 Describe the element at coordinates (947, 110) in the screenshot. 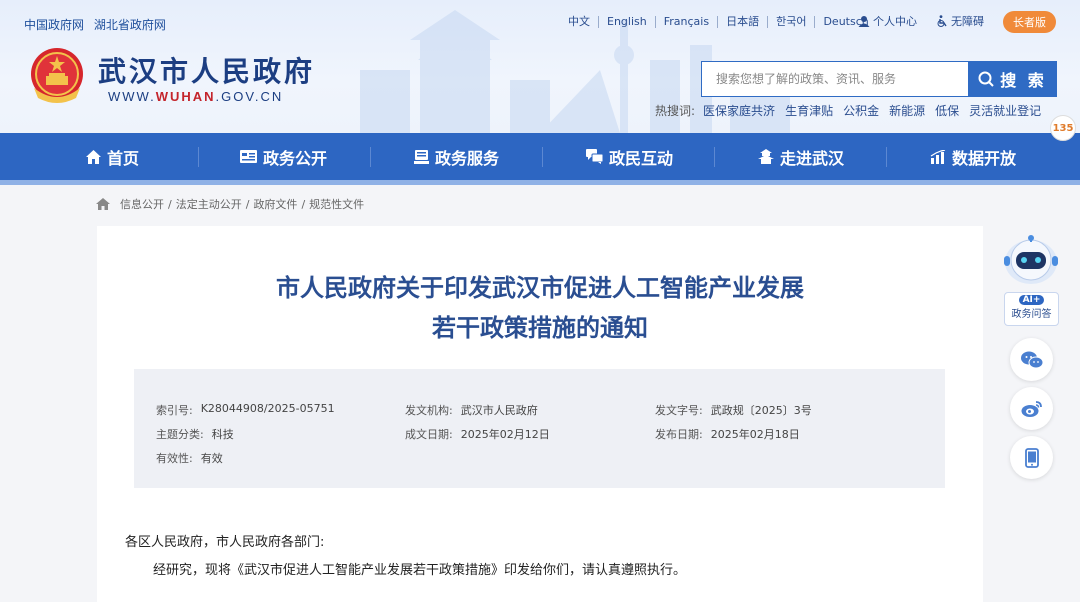

I see `hot-term: 低保` at that location.